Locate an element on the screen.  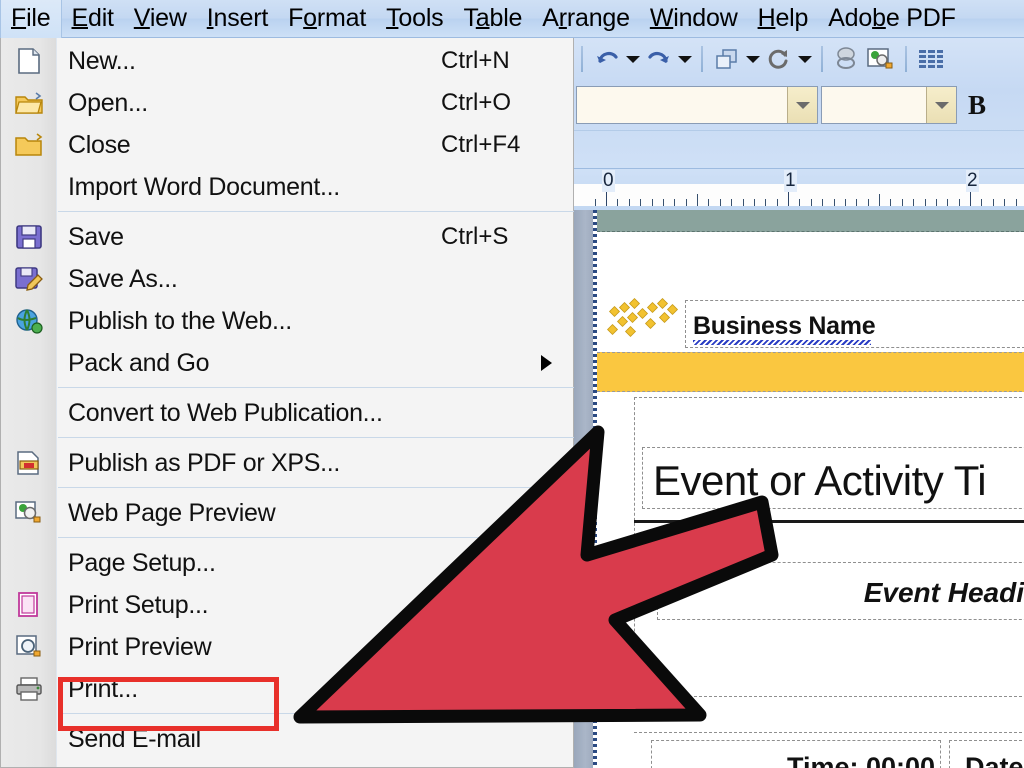
table-grid-icon is located at coordinates (931, 59).